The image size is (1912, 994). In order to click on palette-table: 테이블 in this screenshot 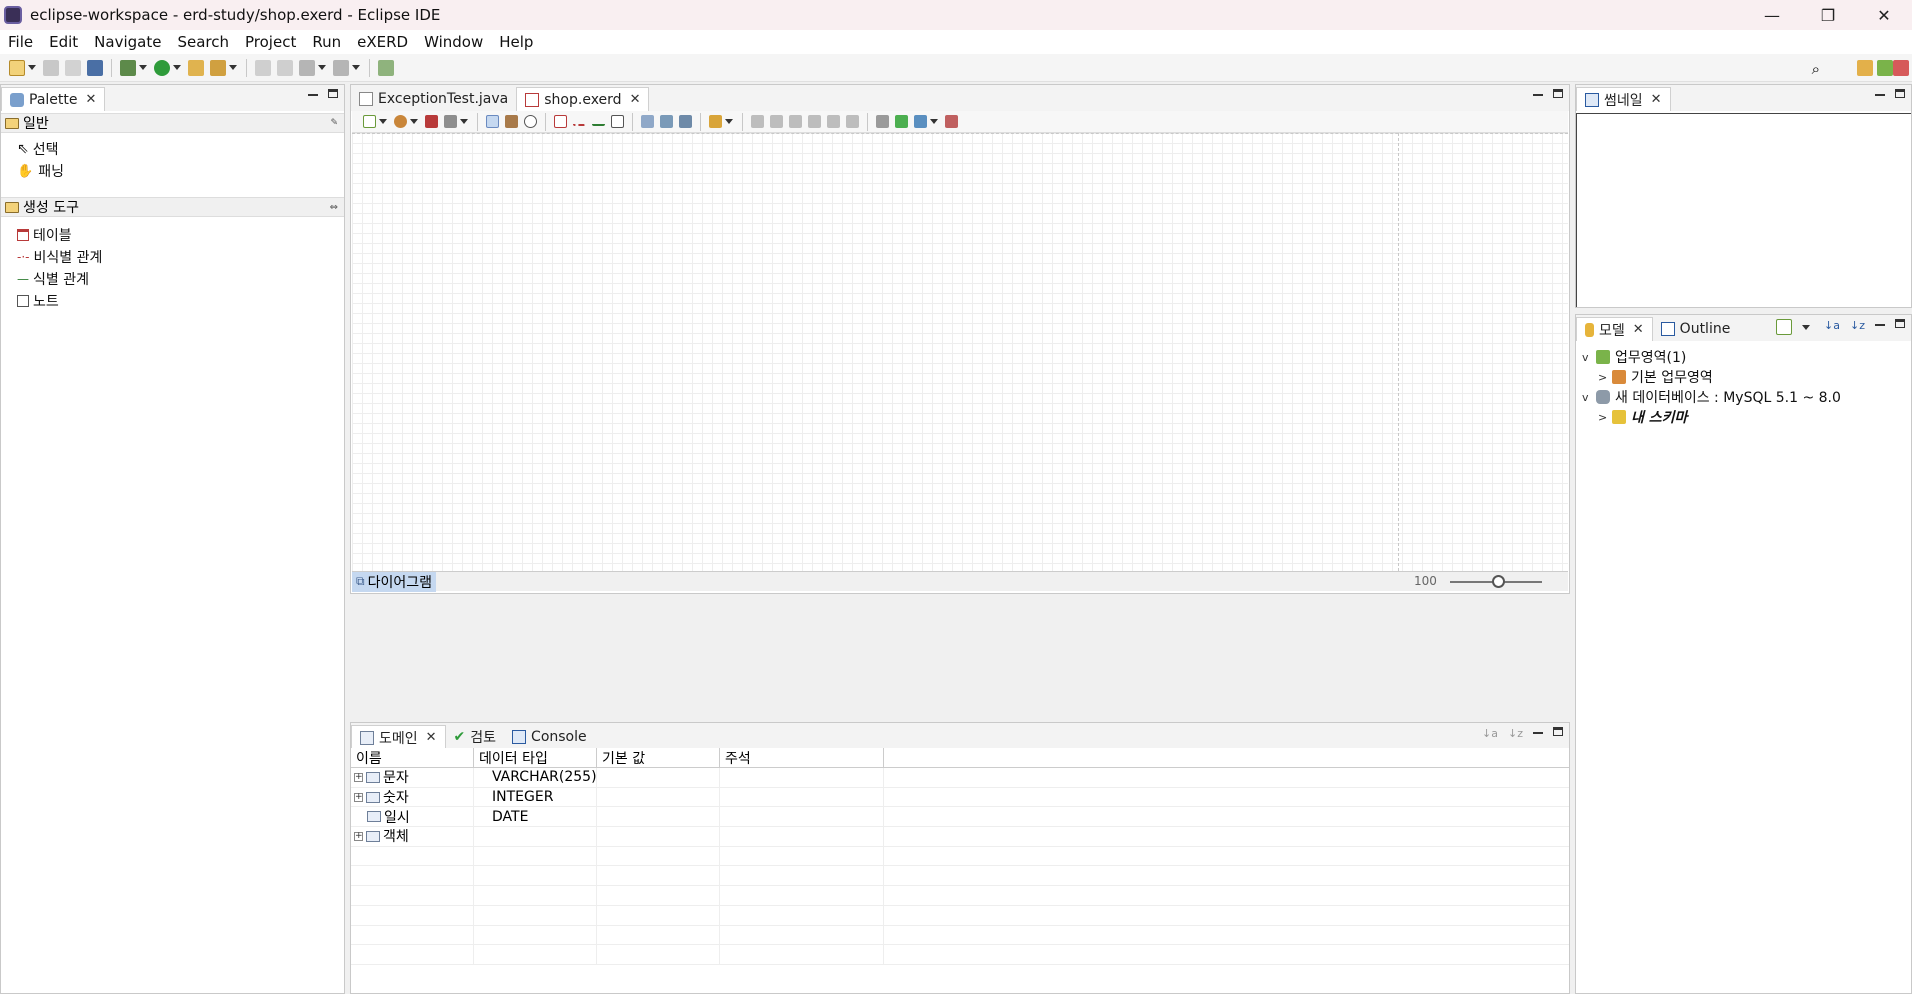, I will do `click(44, 235)`.